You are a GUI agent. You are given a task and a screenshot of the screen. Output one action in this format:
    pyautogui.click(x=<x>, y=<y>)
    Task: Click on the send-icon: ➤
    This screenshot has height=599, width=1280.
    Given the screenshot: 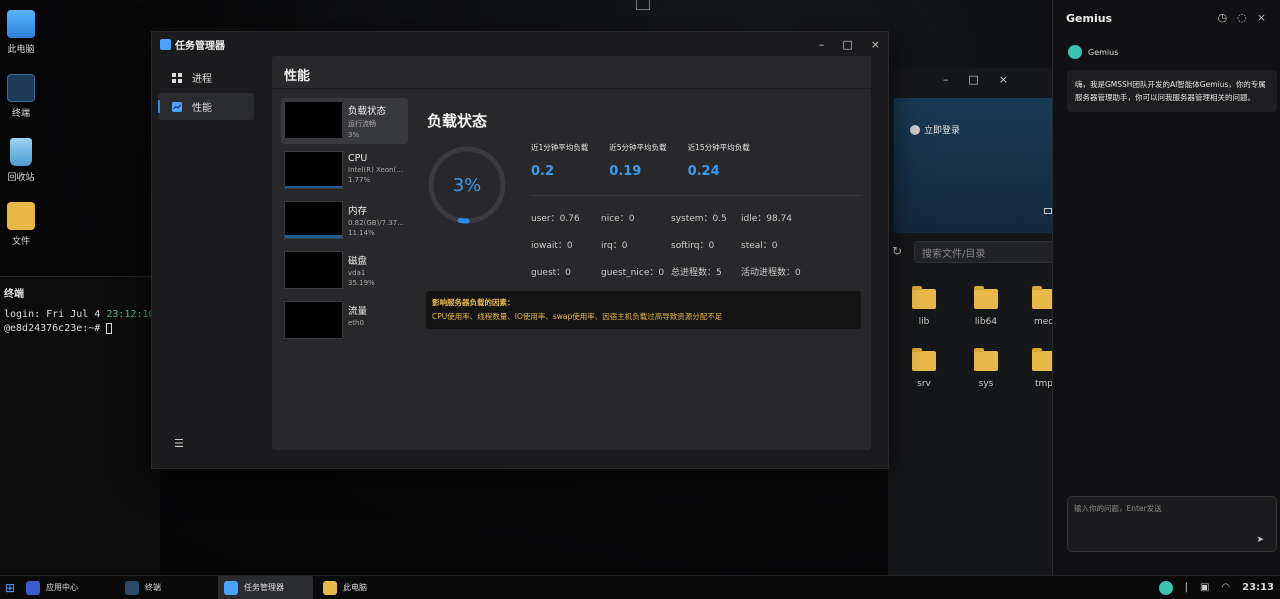 What is the action you would take?
    pyautogui.click(x=1260, y=540)
    